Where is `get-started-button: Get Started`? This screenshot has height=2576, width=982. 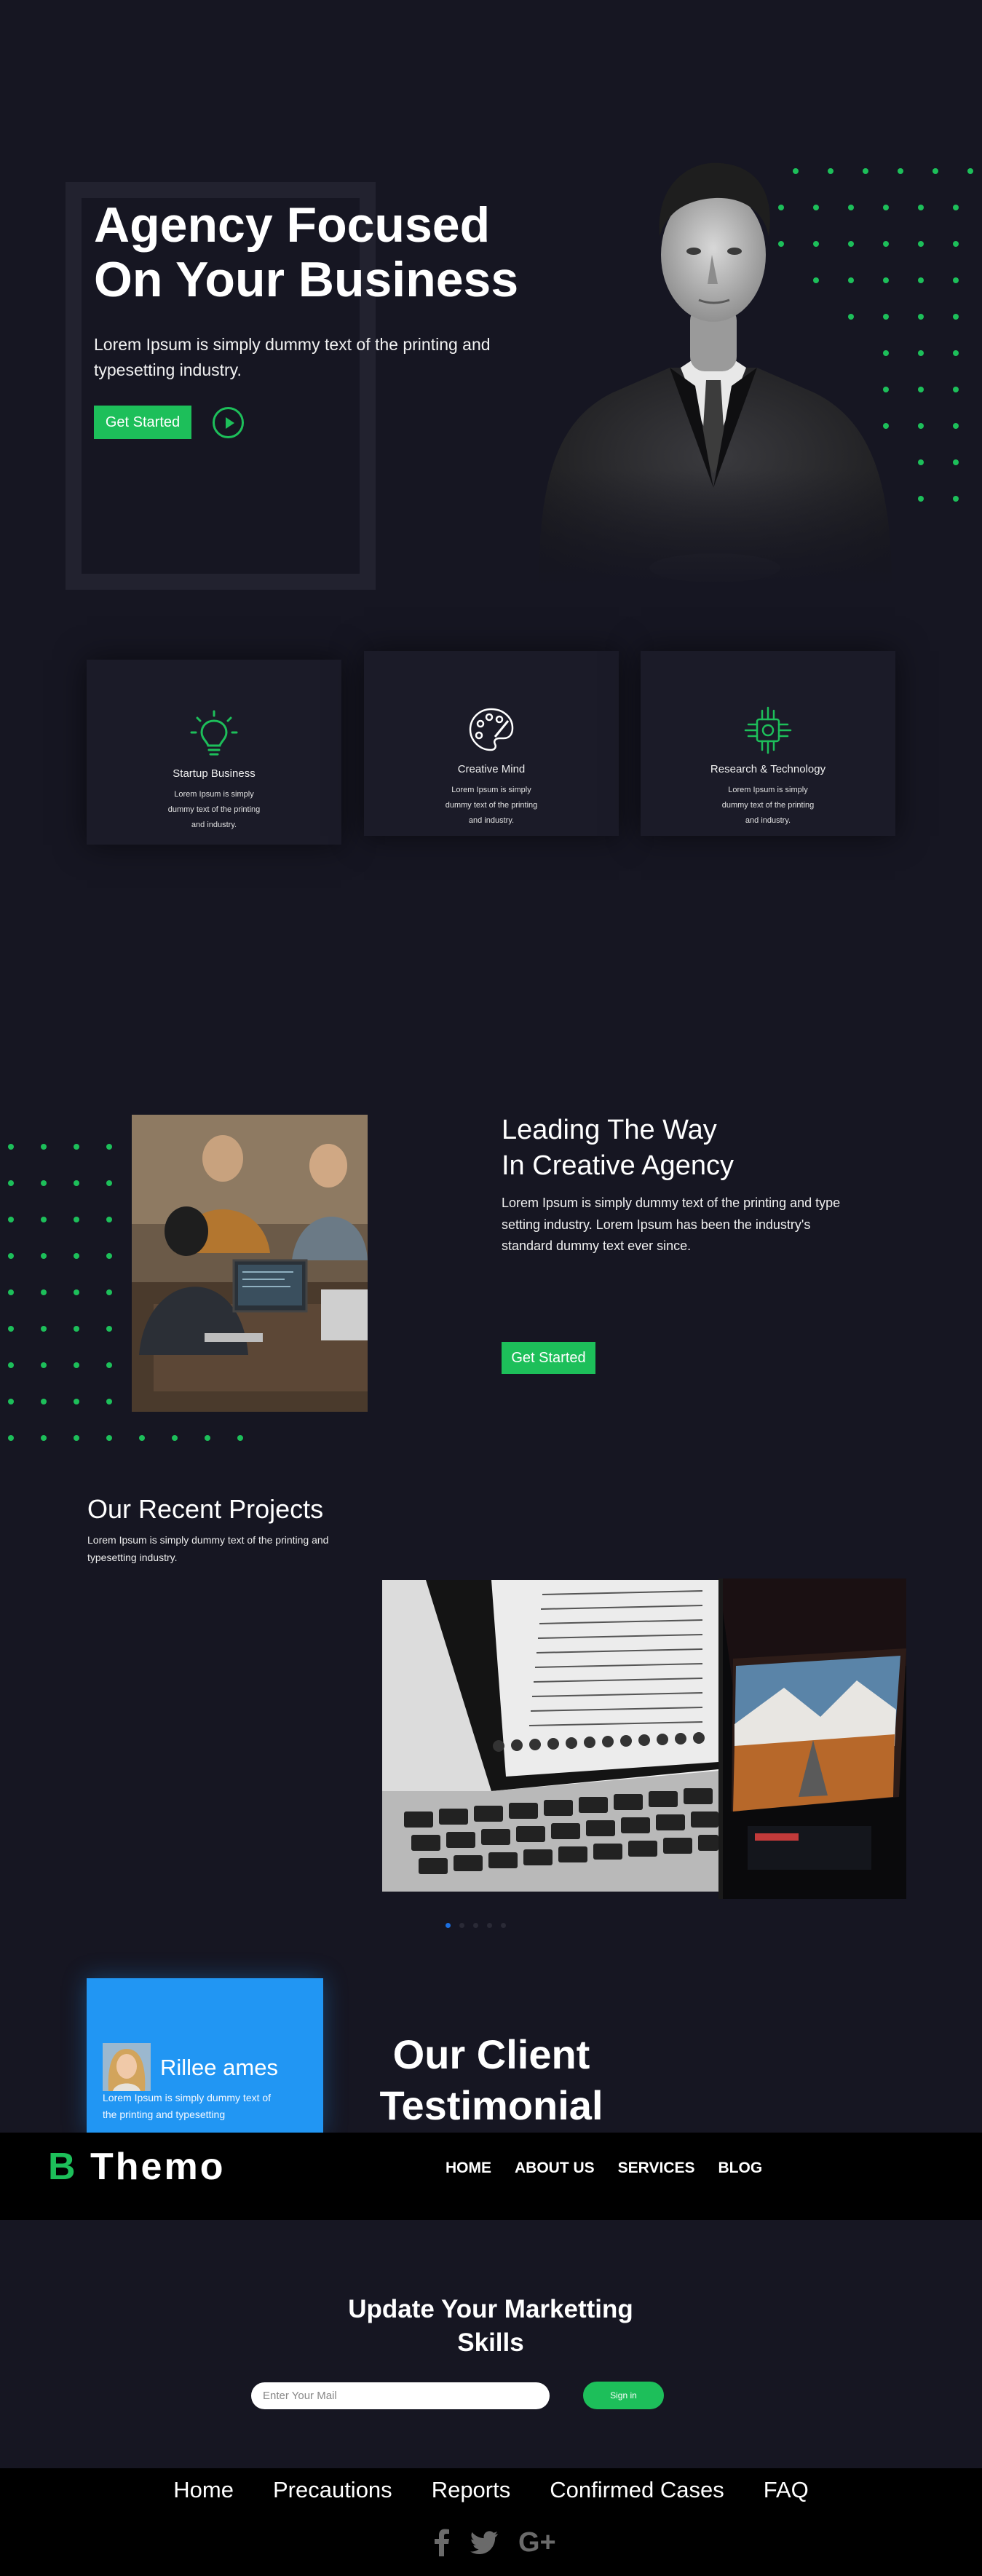
get-started-button: Get Started is located at coordinates (142, 422).